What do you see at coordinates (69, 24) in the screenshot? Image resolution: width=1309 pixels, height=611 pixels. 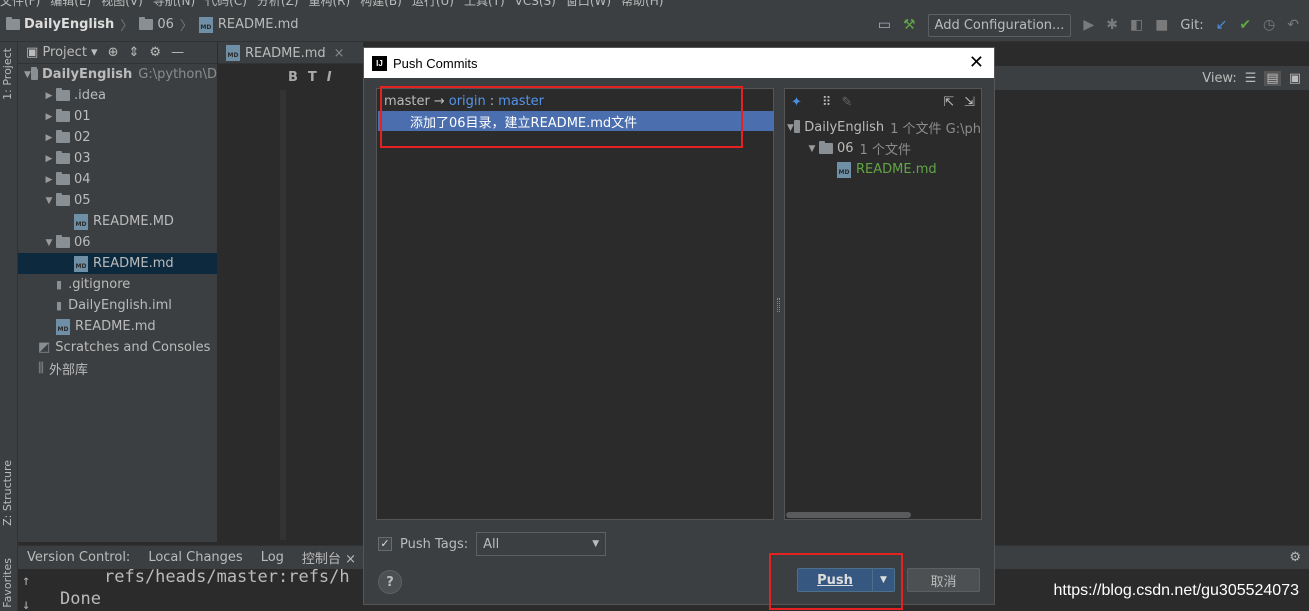 I see `breadcrumb-project: DailyEnglish` at bounding box center [69, 24].